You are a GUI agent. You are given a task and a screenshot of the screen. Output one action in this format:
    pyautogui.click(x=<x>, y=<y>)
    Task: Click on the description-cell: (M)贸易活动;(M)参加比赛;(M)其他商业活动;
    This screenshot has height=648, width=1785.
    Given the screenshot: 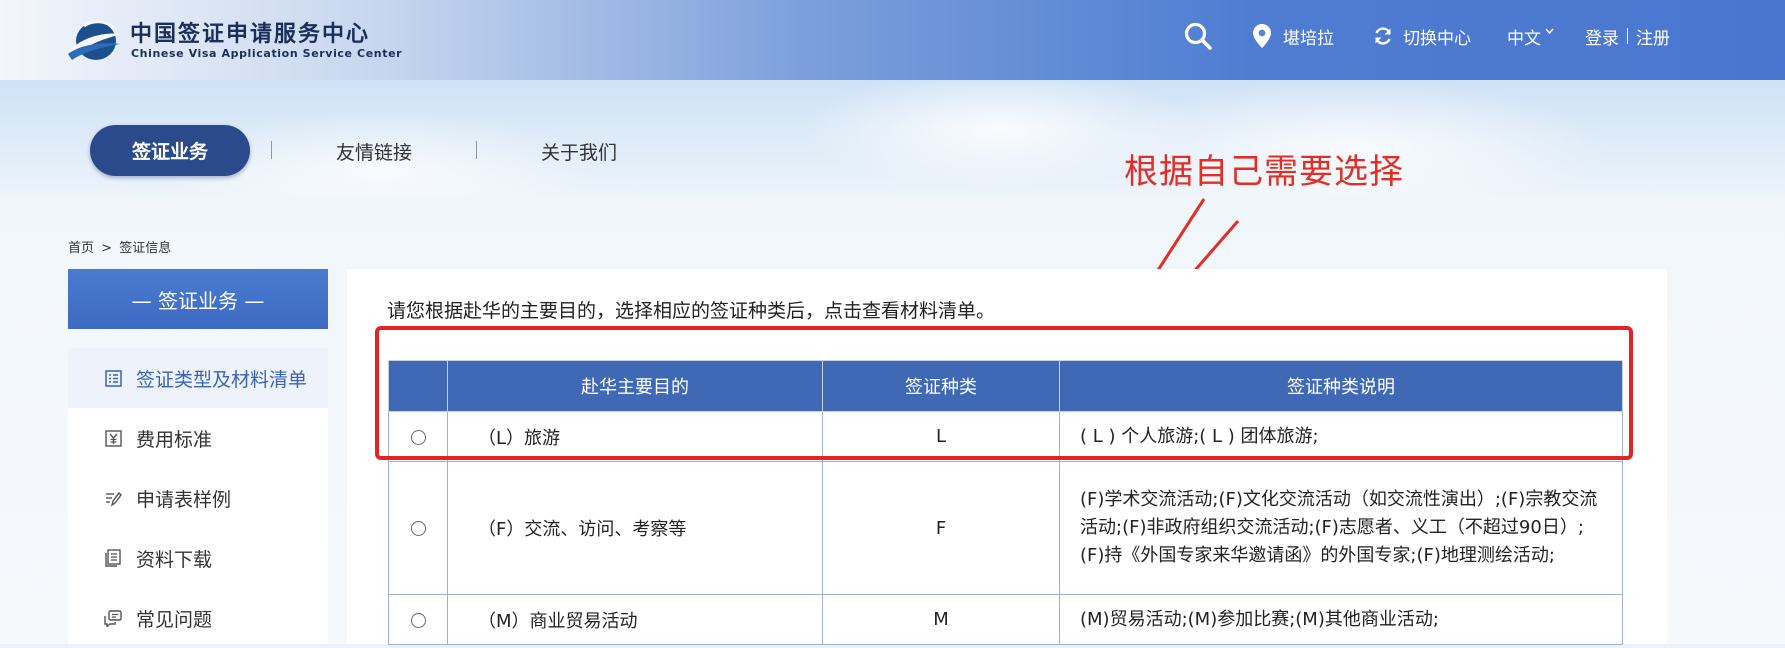 What is the action you would take?
    pyautogui.click(x=1341, y=619)
    